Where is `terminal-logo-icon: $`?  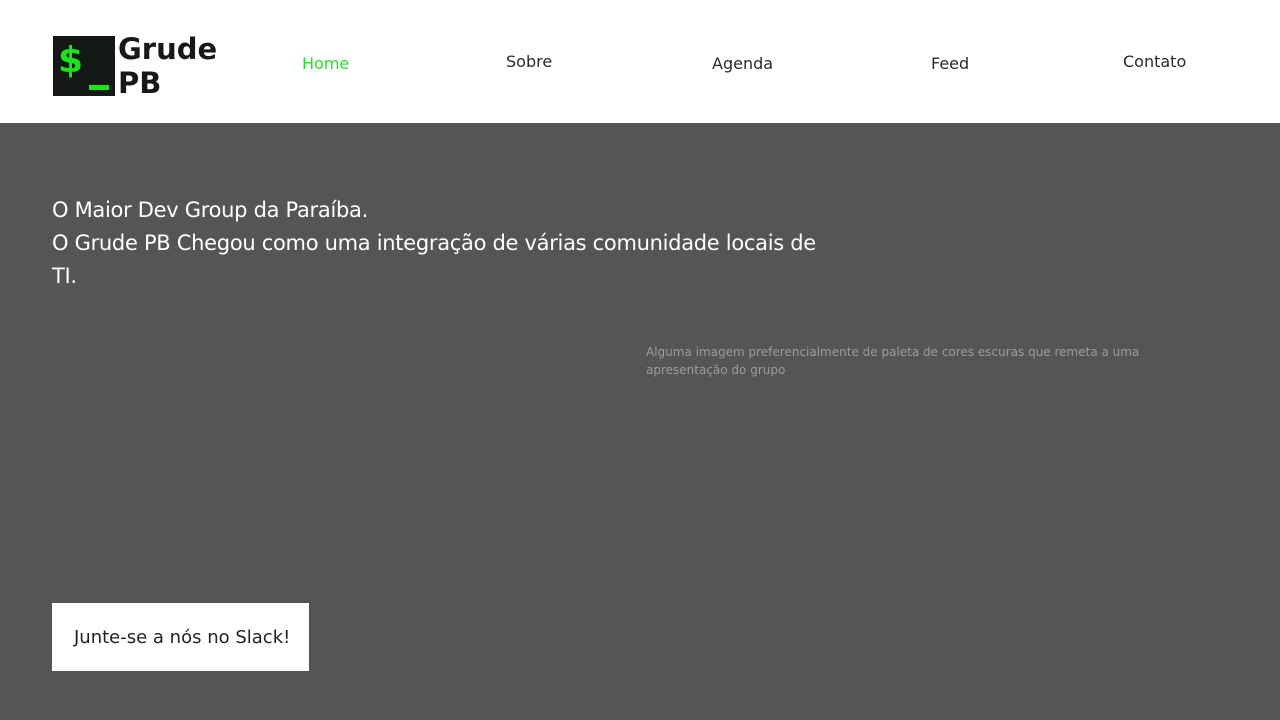
terminal-logo-icon: $ is located at coordinates (84, 66).